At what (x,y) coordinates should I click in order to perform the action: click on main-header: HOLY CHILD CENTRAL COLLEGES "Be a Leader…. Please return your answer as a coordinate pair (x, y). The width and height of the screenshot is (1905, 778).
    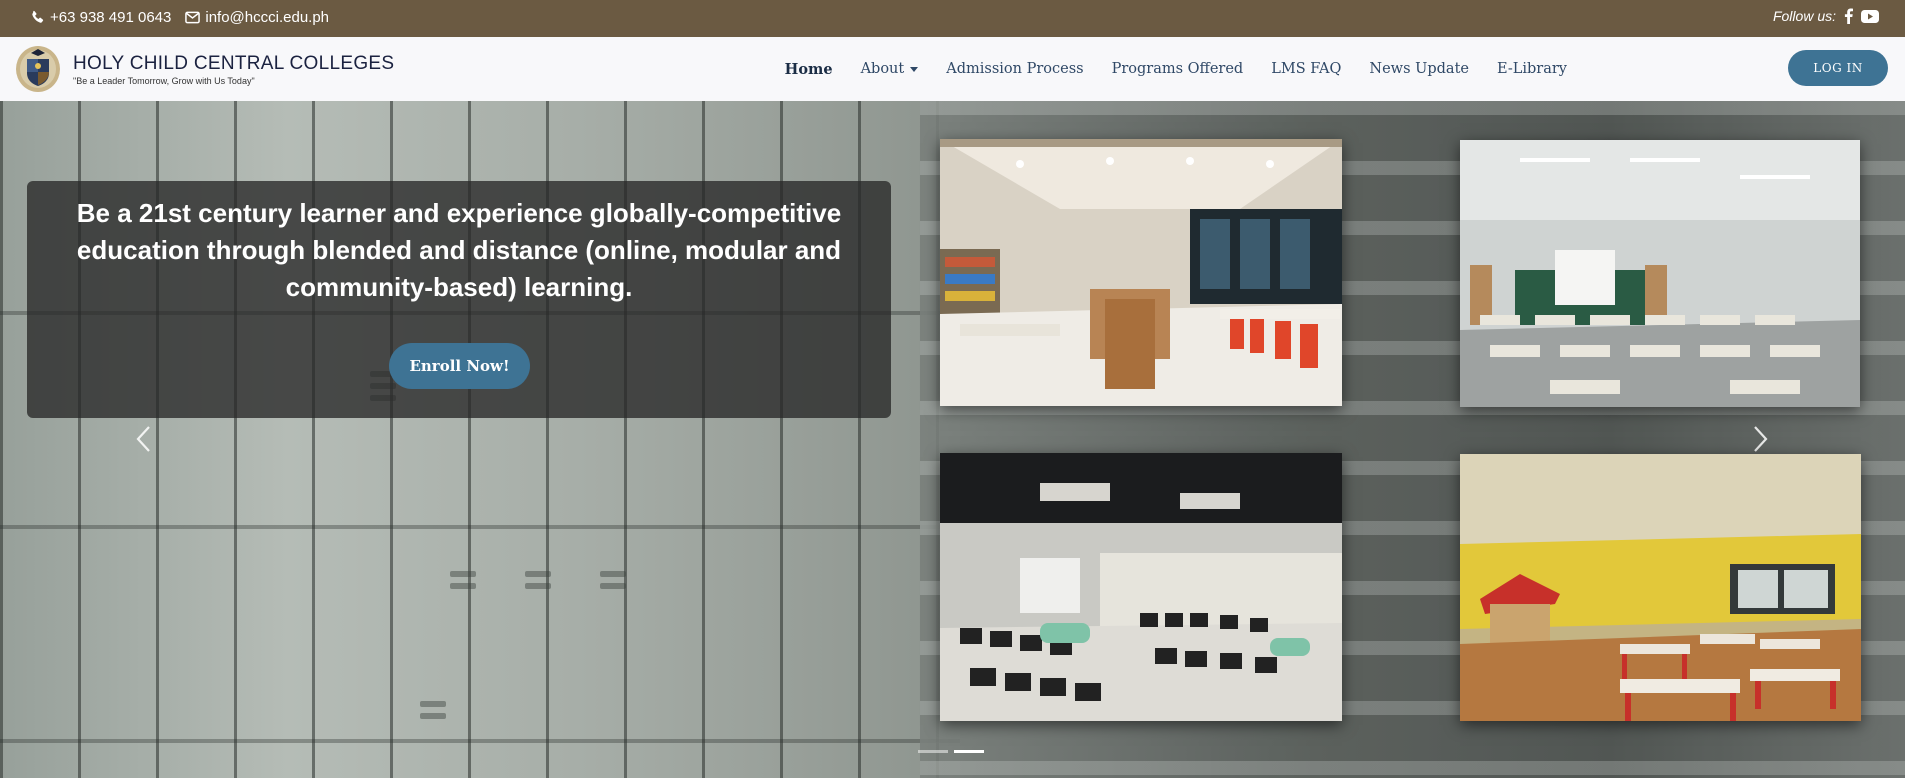
    Looking at the image, I should click on (952, 69).